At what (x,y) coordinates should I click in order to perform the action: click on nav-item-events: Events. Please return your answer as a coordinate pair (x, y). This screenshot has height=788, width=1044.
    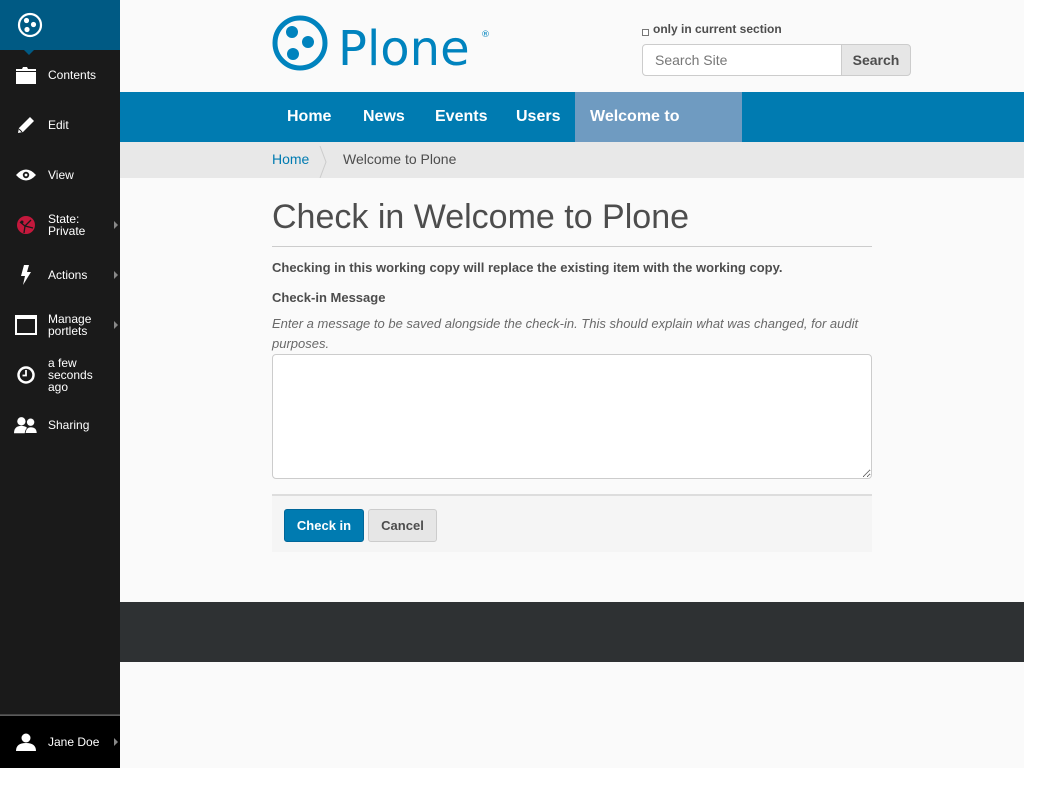
    Looking at the image, I should click on (461, 117).